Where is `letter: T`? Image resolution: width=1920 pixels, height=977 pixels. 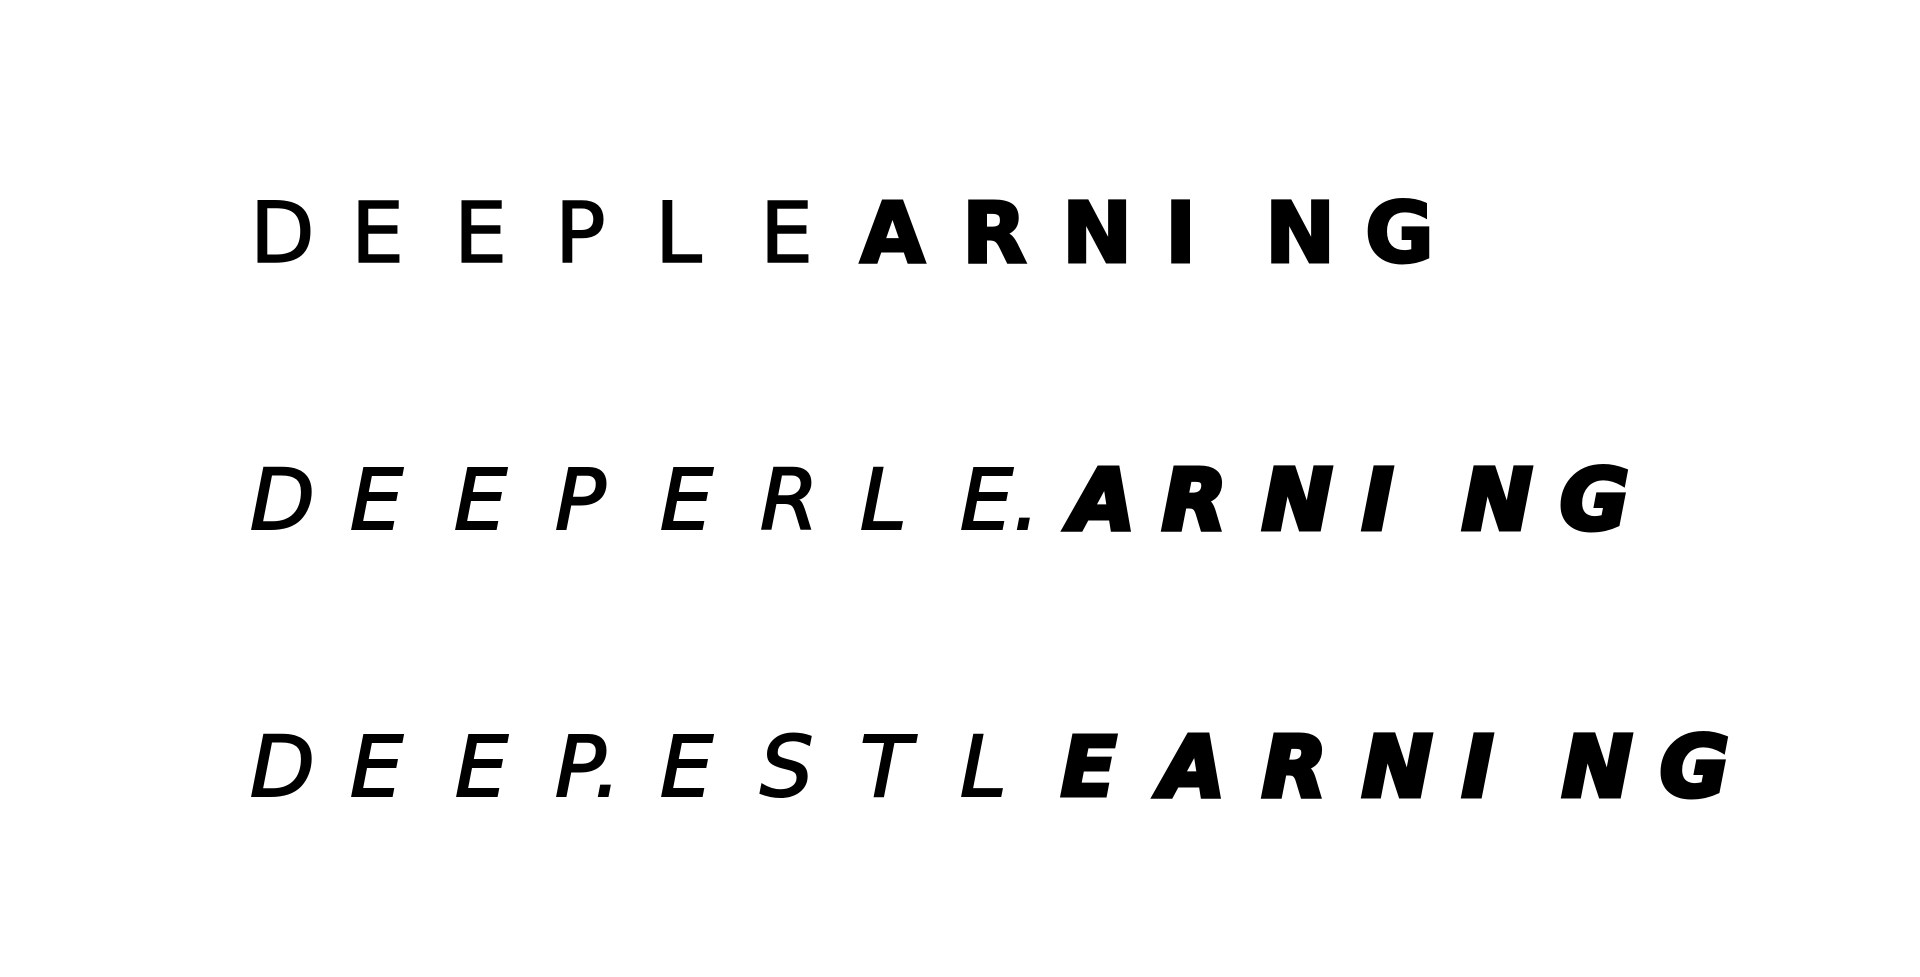 letter: T is located at coordinates (885, 767).